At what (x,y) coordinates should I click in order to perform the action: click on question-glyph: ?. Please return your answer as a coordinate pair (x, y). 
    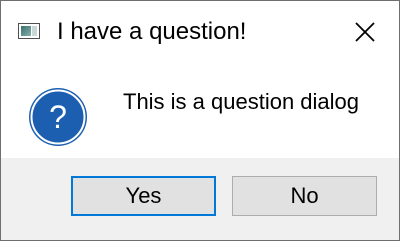
    Looking at the image, I should click on (58, 117).